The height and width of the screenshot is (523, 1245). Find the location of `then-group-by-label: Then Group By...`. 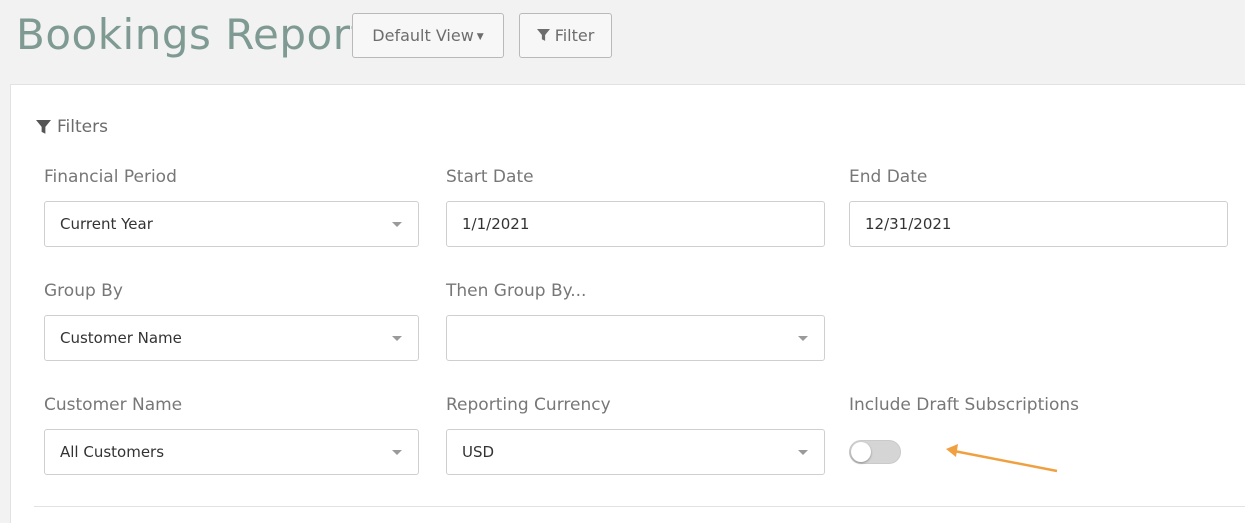

then-group-by-label: Then Group By... is located at coordinates (516, 291).